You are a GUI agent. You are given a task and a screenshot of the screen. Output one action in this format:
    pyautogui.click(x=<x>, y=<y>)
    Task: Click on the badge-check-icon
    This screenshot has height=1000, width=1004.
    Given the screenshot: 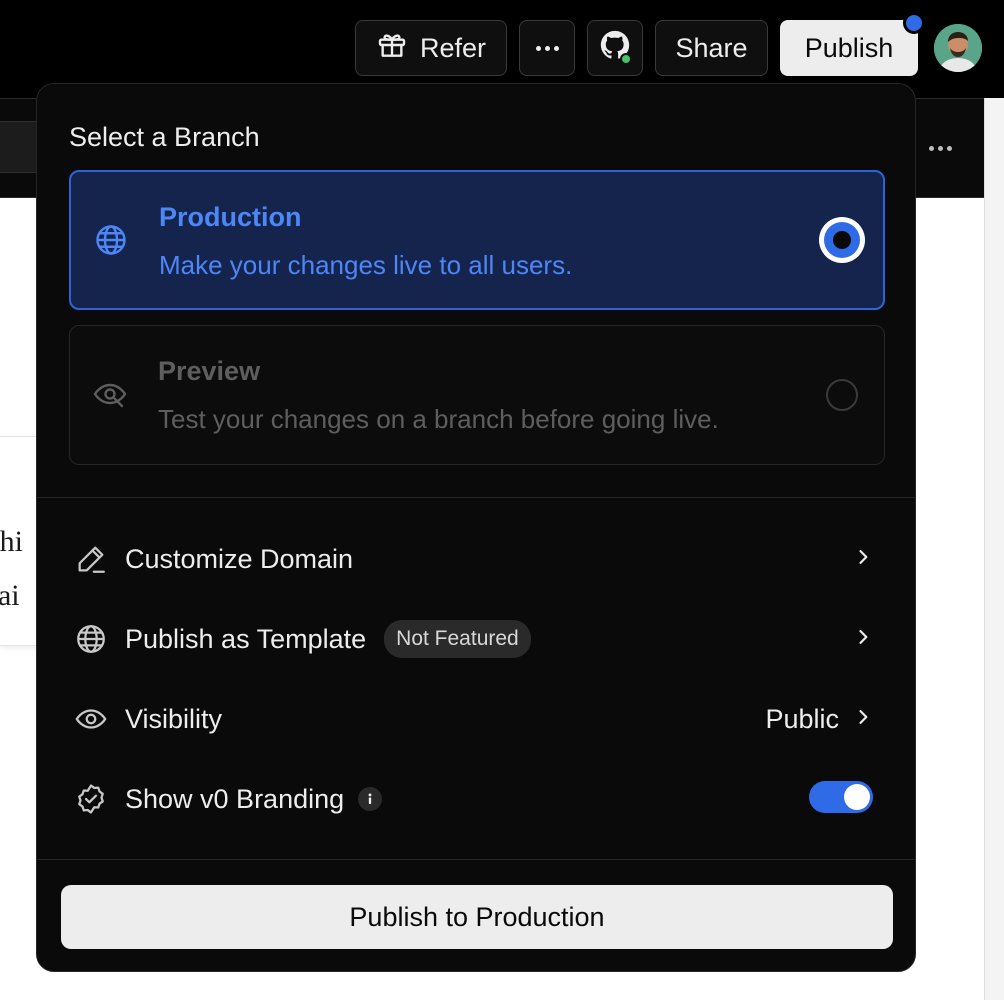 What is the action you would take?
    pyautogui.click(x=91, y=799)
    